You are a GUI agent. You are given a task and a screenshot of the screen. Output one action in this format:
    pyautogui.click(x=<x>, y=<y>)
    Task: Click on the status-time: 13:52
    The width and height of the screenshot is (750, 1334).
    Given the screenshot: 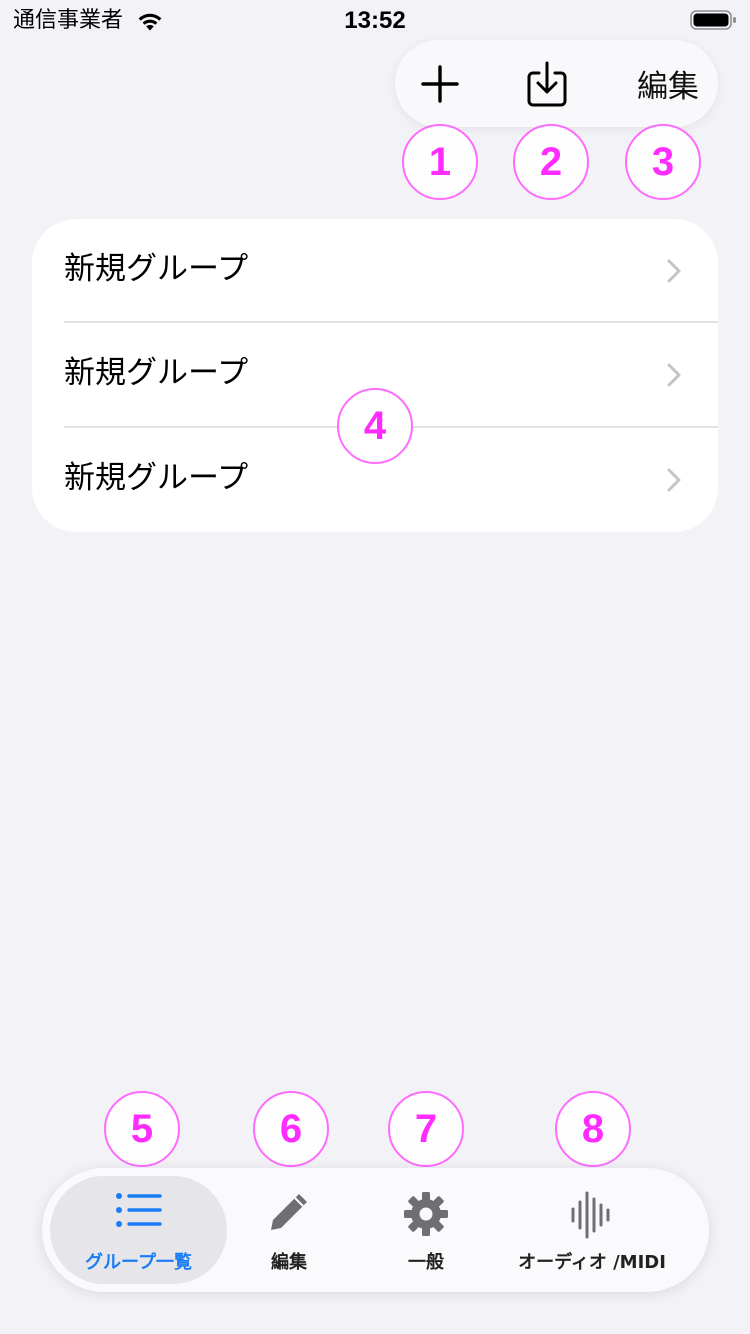 What is the action you would take?
    pyautogui.click(x=375, y=20)
    